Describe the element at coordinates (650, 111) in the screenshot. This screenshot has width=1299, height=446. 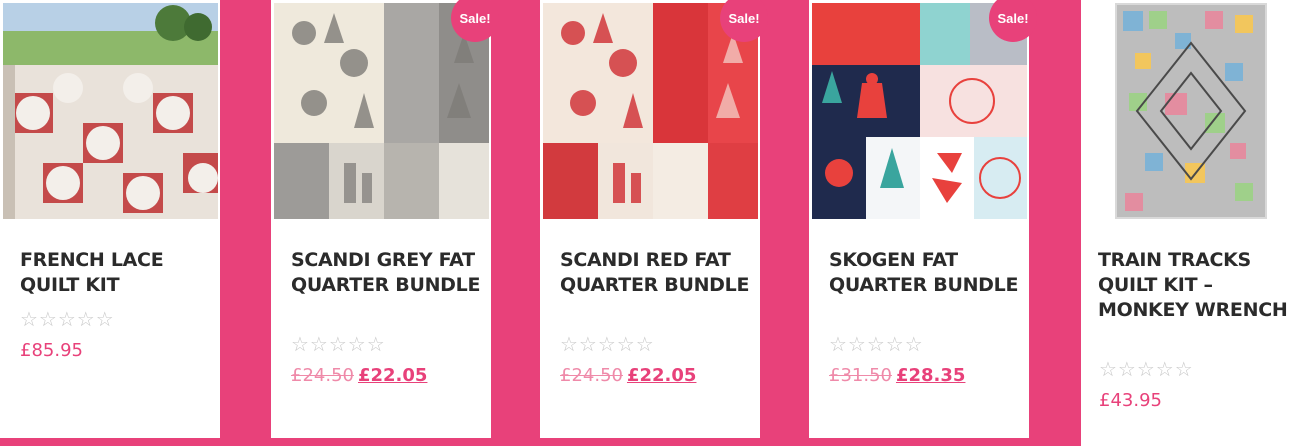
I see `product-image-scandi-red` at that location.